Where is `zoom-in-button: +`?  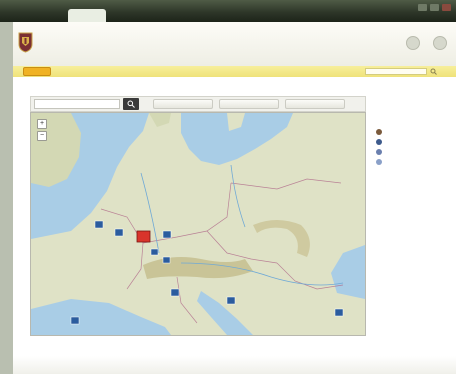 zoom-in-button: + is located at coordinates (42, 124).